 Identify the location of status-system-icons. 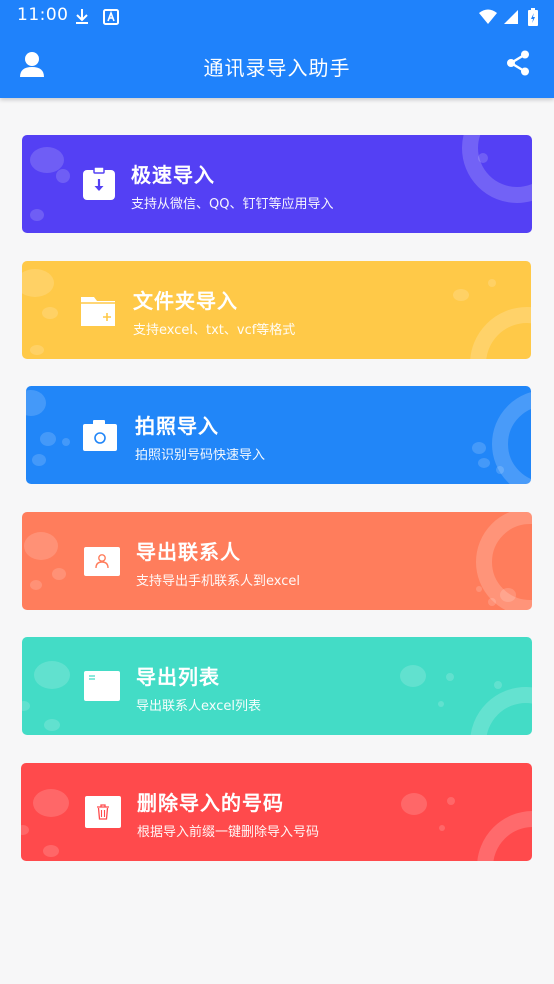
(508, 16).